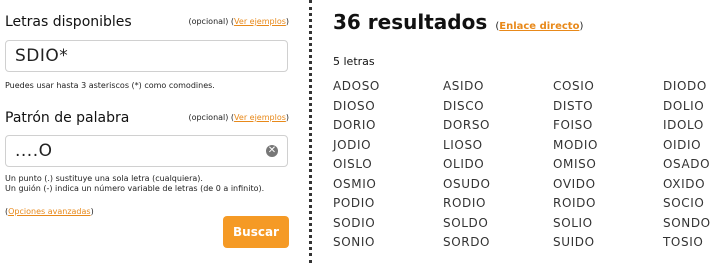 This screenshot has width=720, height=263. What do you see at coordinates (608, 89) in the screenshot?
I see `result-word: COSIO` at bounding box center [608, 89].